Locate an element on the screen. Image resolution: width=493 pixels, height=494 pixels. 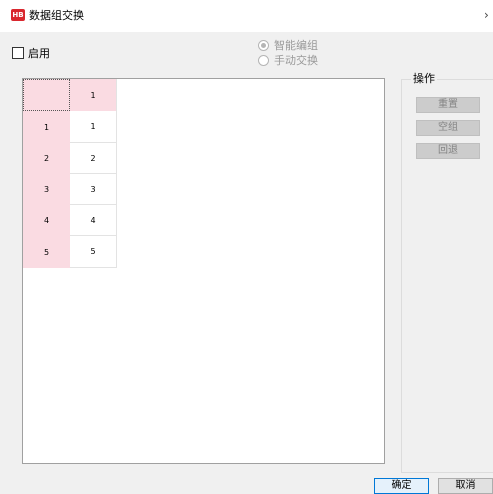
operations-group is located at coordinates (447, 276).